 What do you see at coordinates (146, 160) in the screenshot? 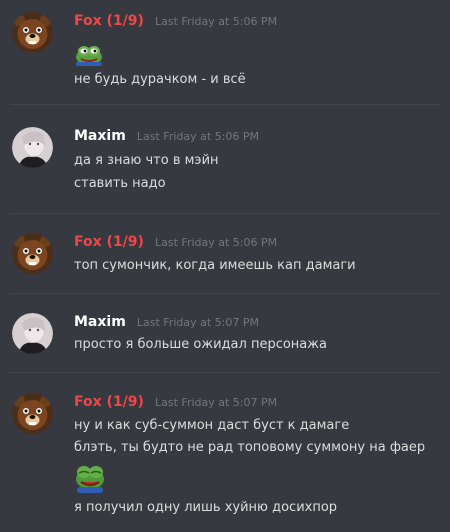
I see `message-text: да я знаю что в мэйн` at bounding box center [146, 160].